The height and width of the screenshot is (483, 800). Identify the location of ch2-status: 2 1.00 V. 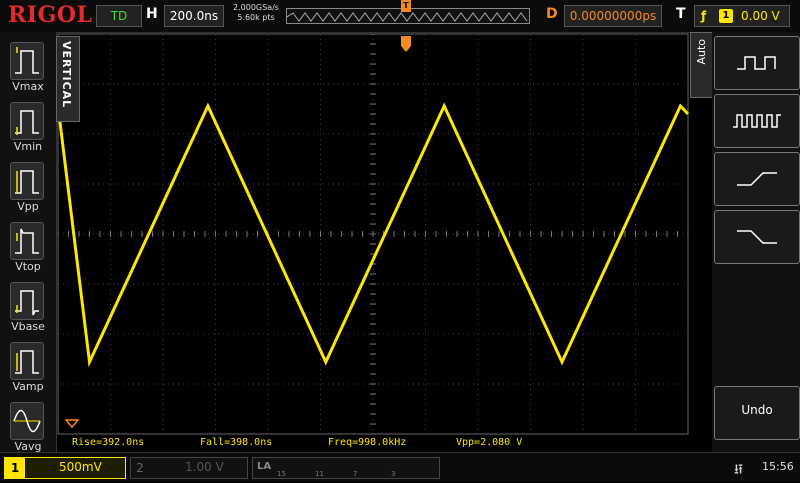
(189, 468).